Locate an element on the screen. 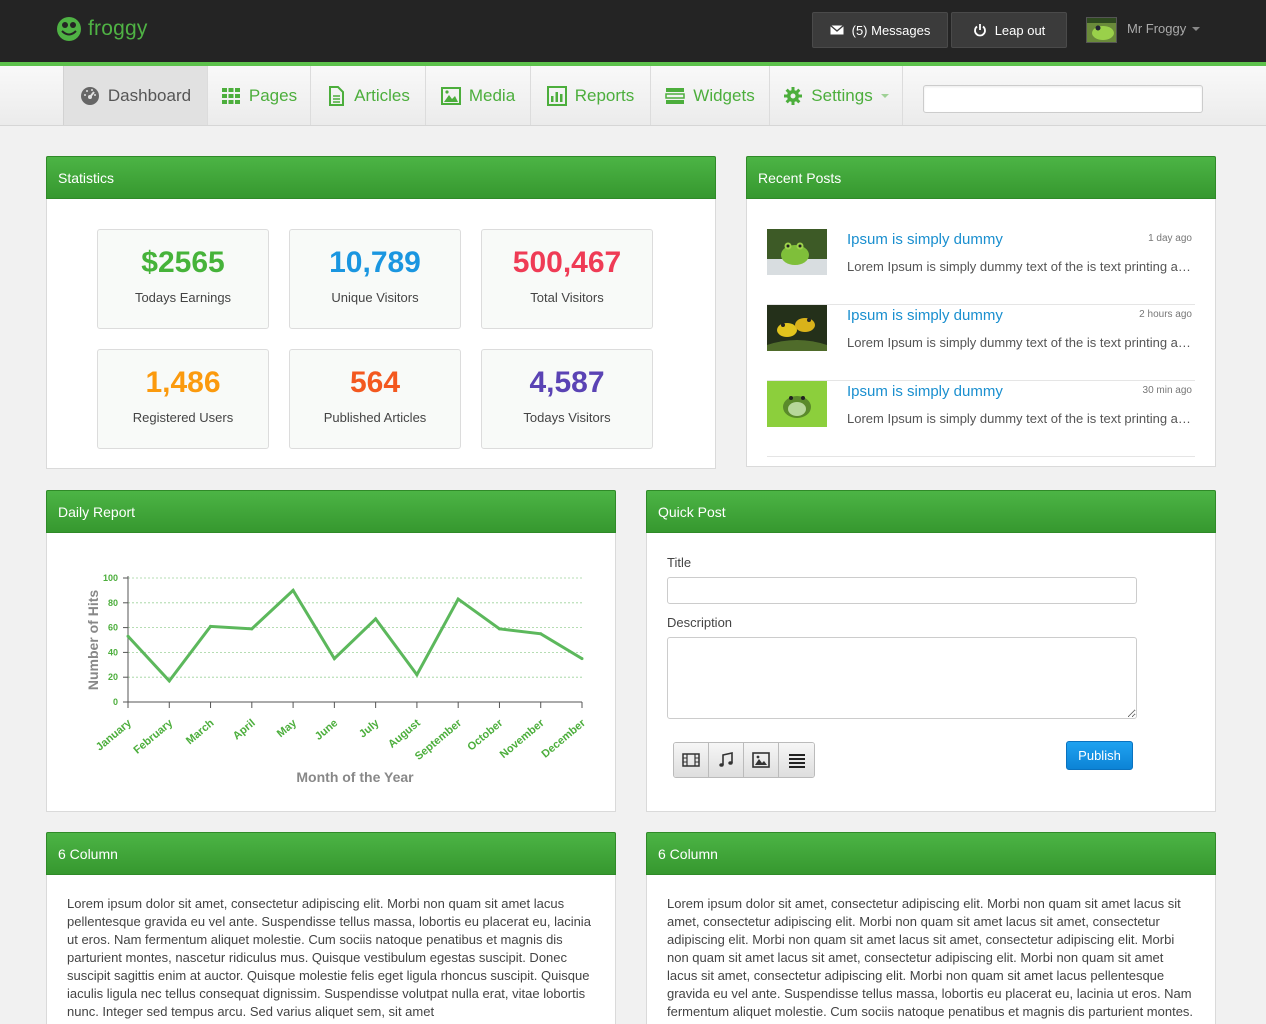 The image size is (1266, 1024). x-tick-label: November is located at coordinates (522, 739).